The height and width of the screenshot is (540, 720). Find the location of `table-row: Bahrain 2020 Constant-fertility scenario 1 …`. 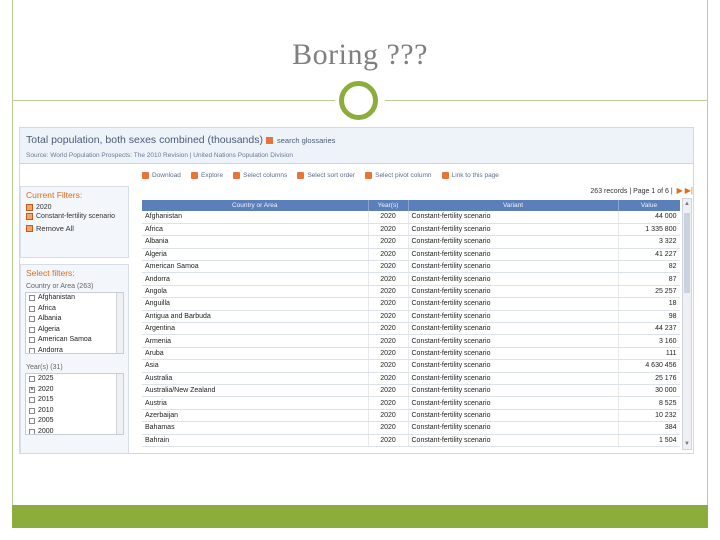

table-row: Bahrain 2020 Constant-fertility scenario 1 … is located at coordinates (411, 440).